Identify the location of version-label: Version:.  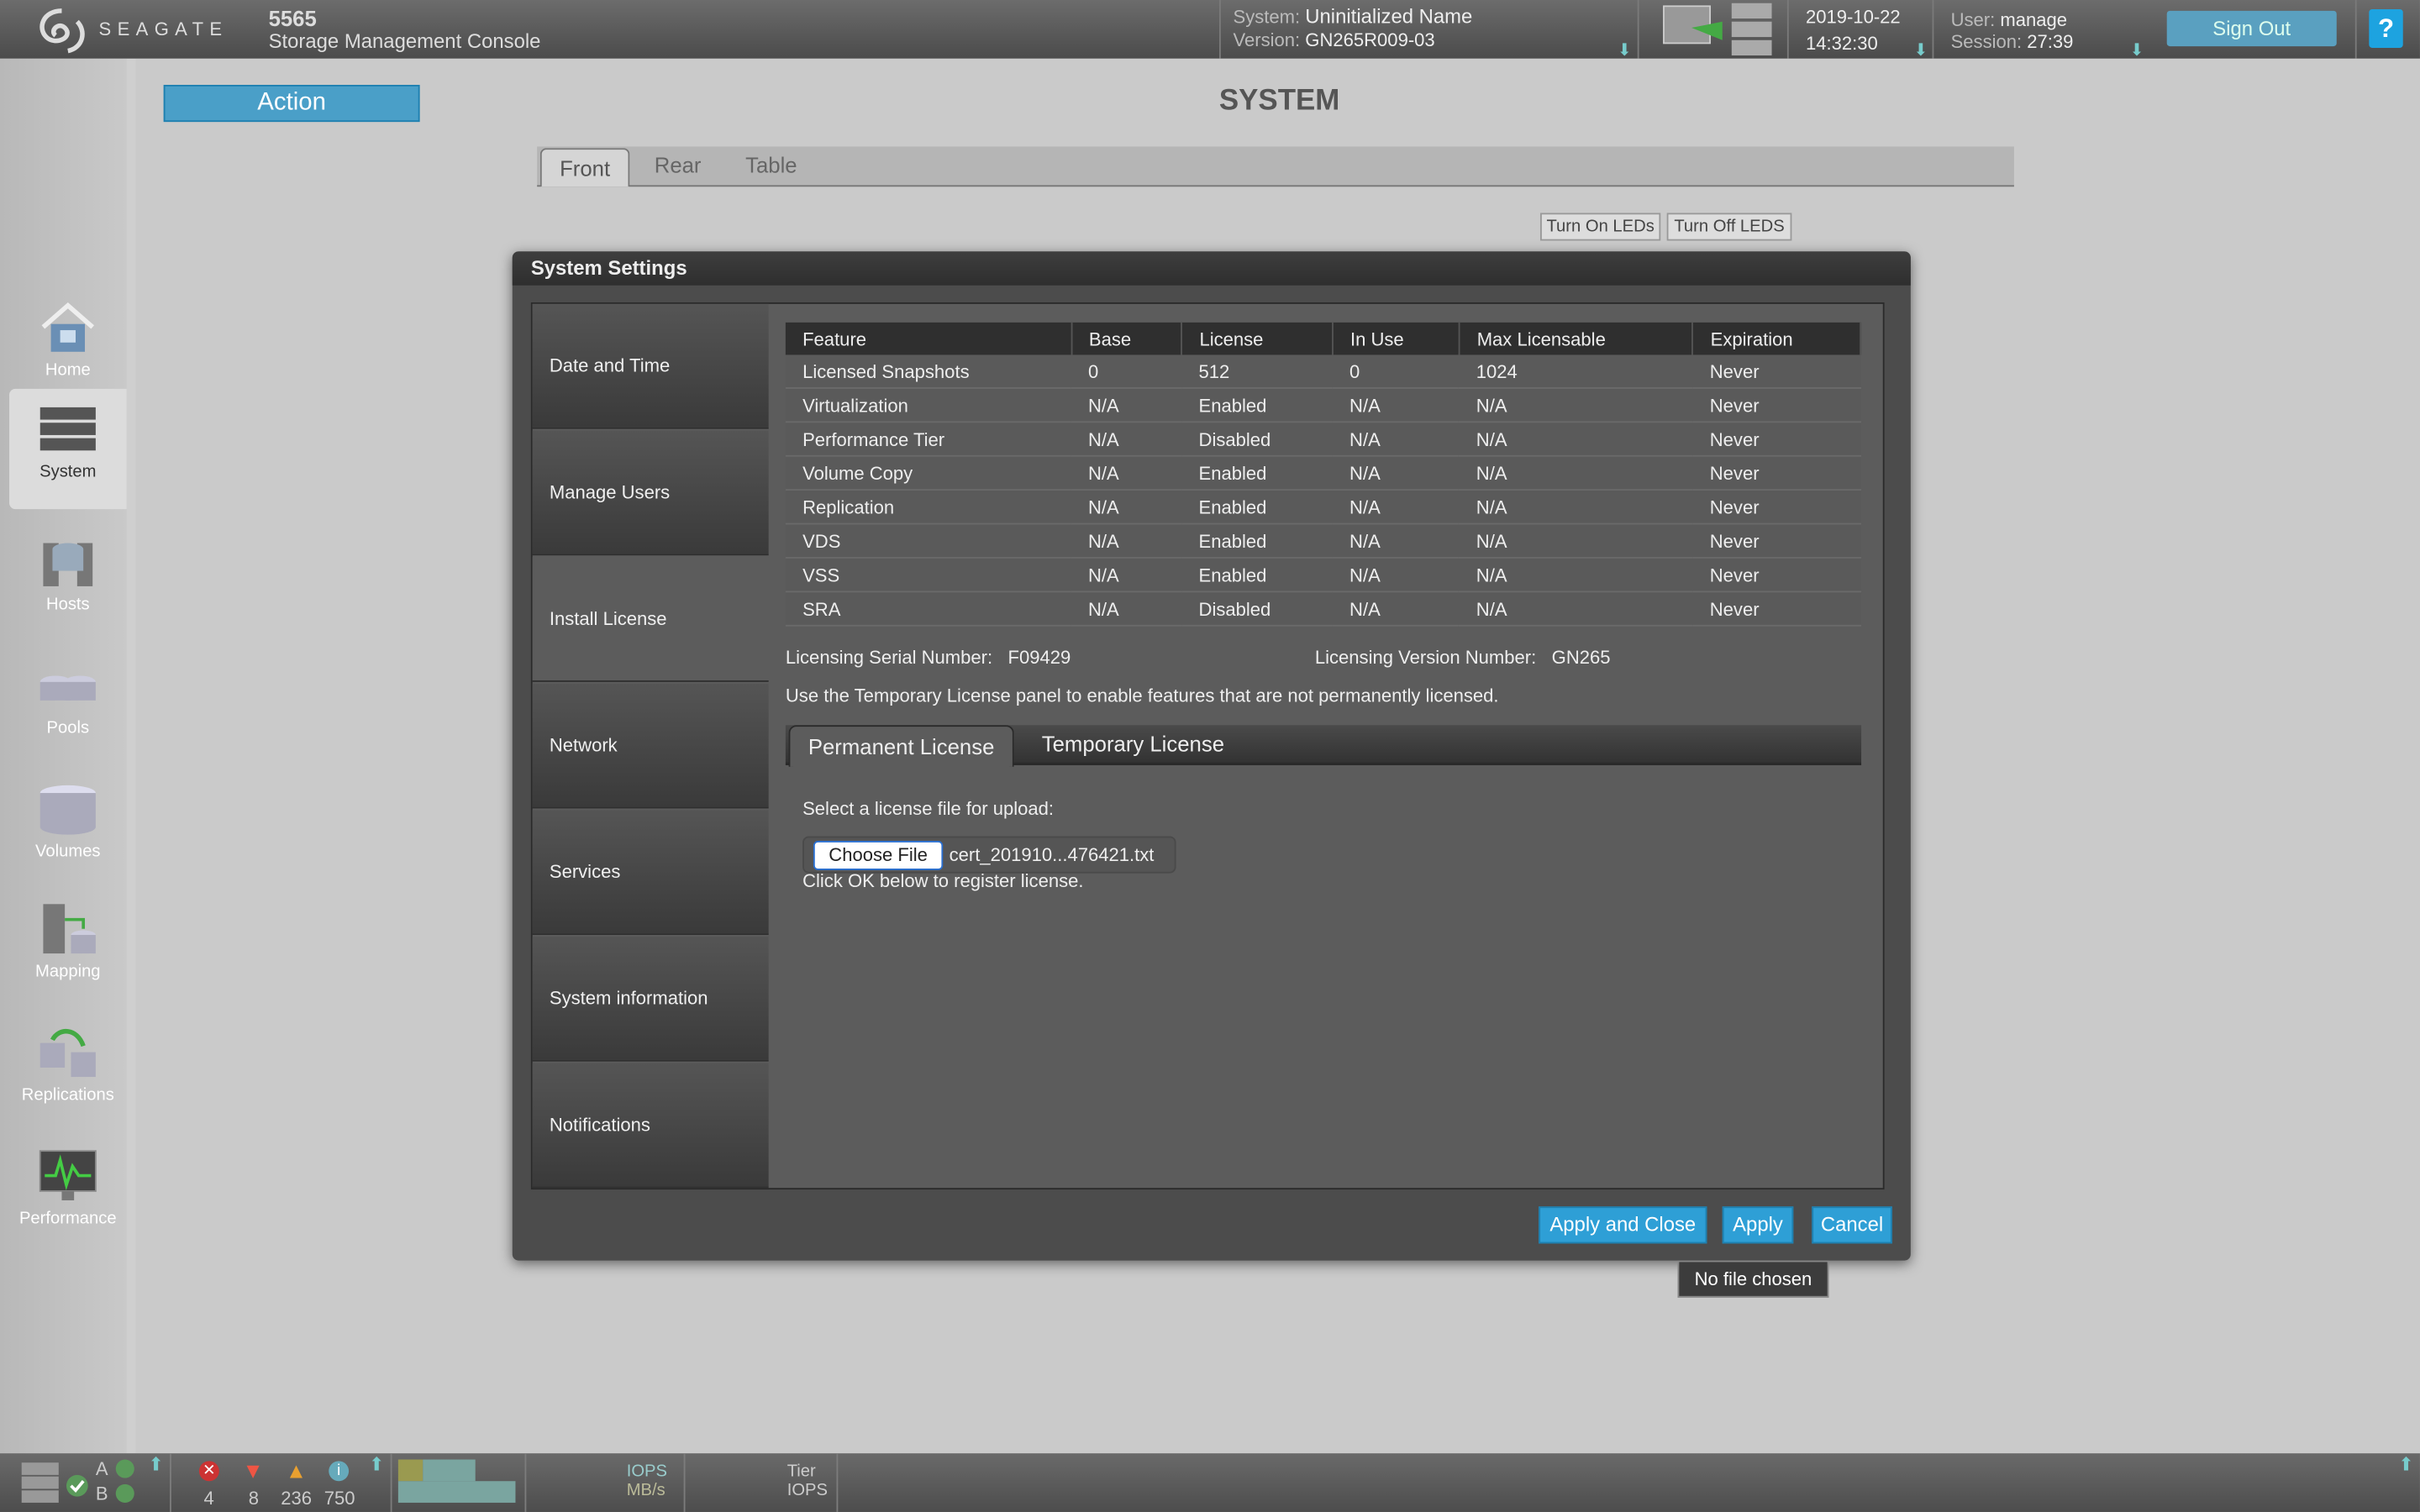
(1267, 40).